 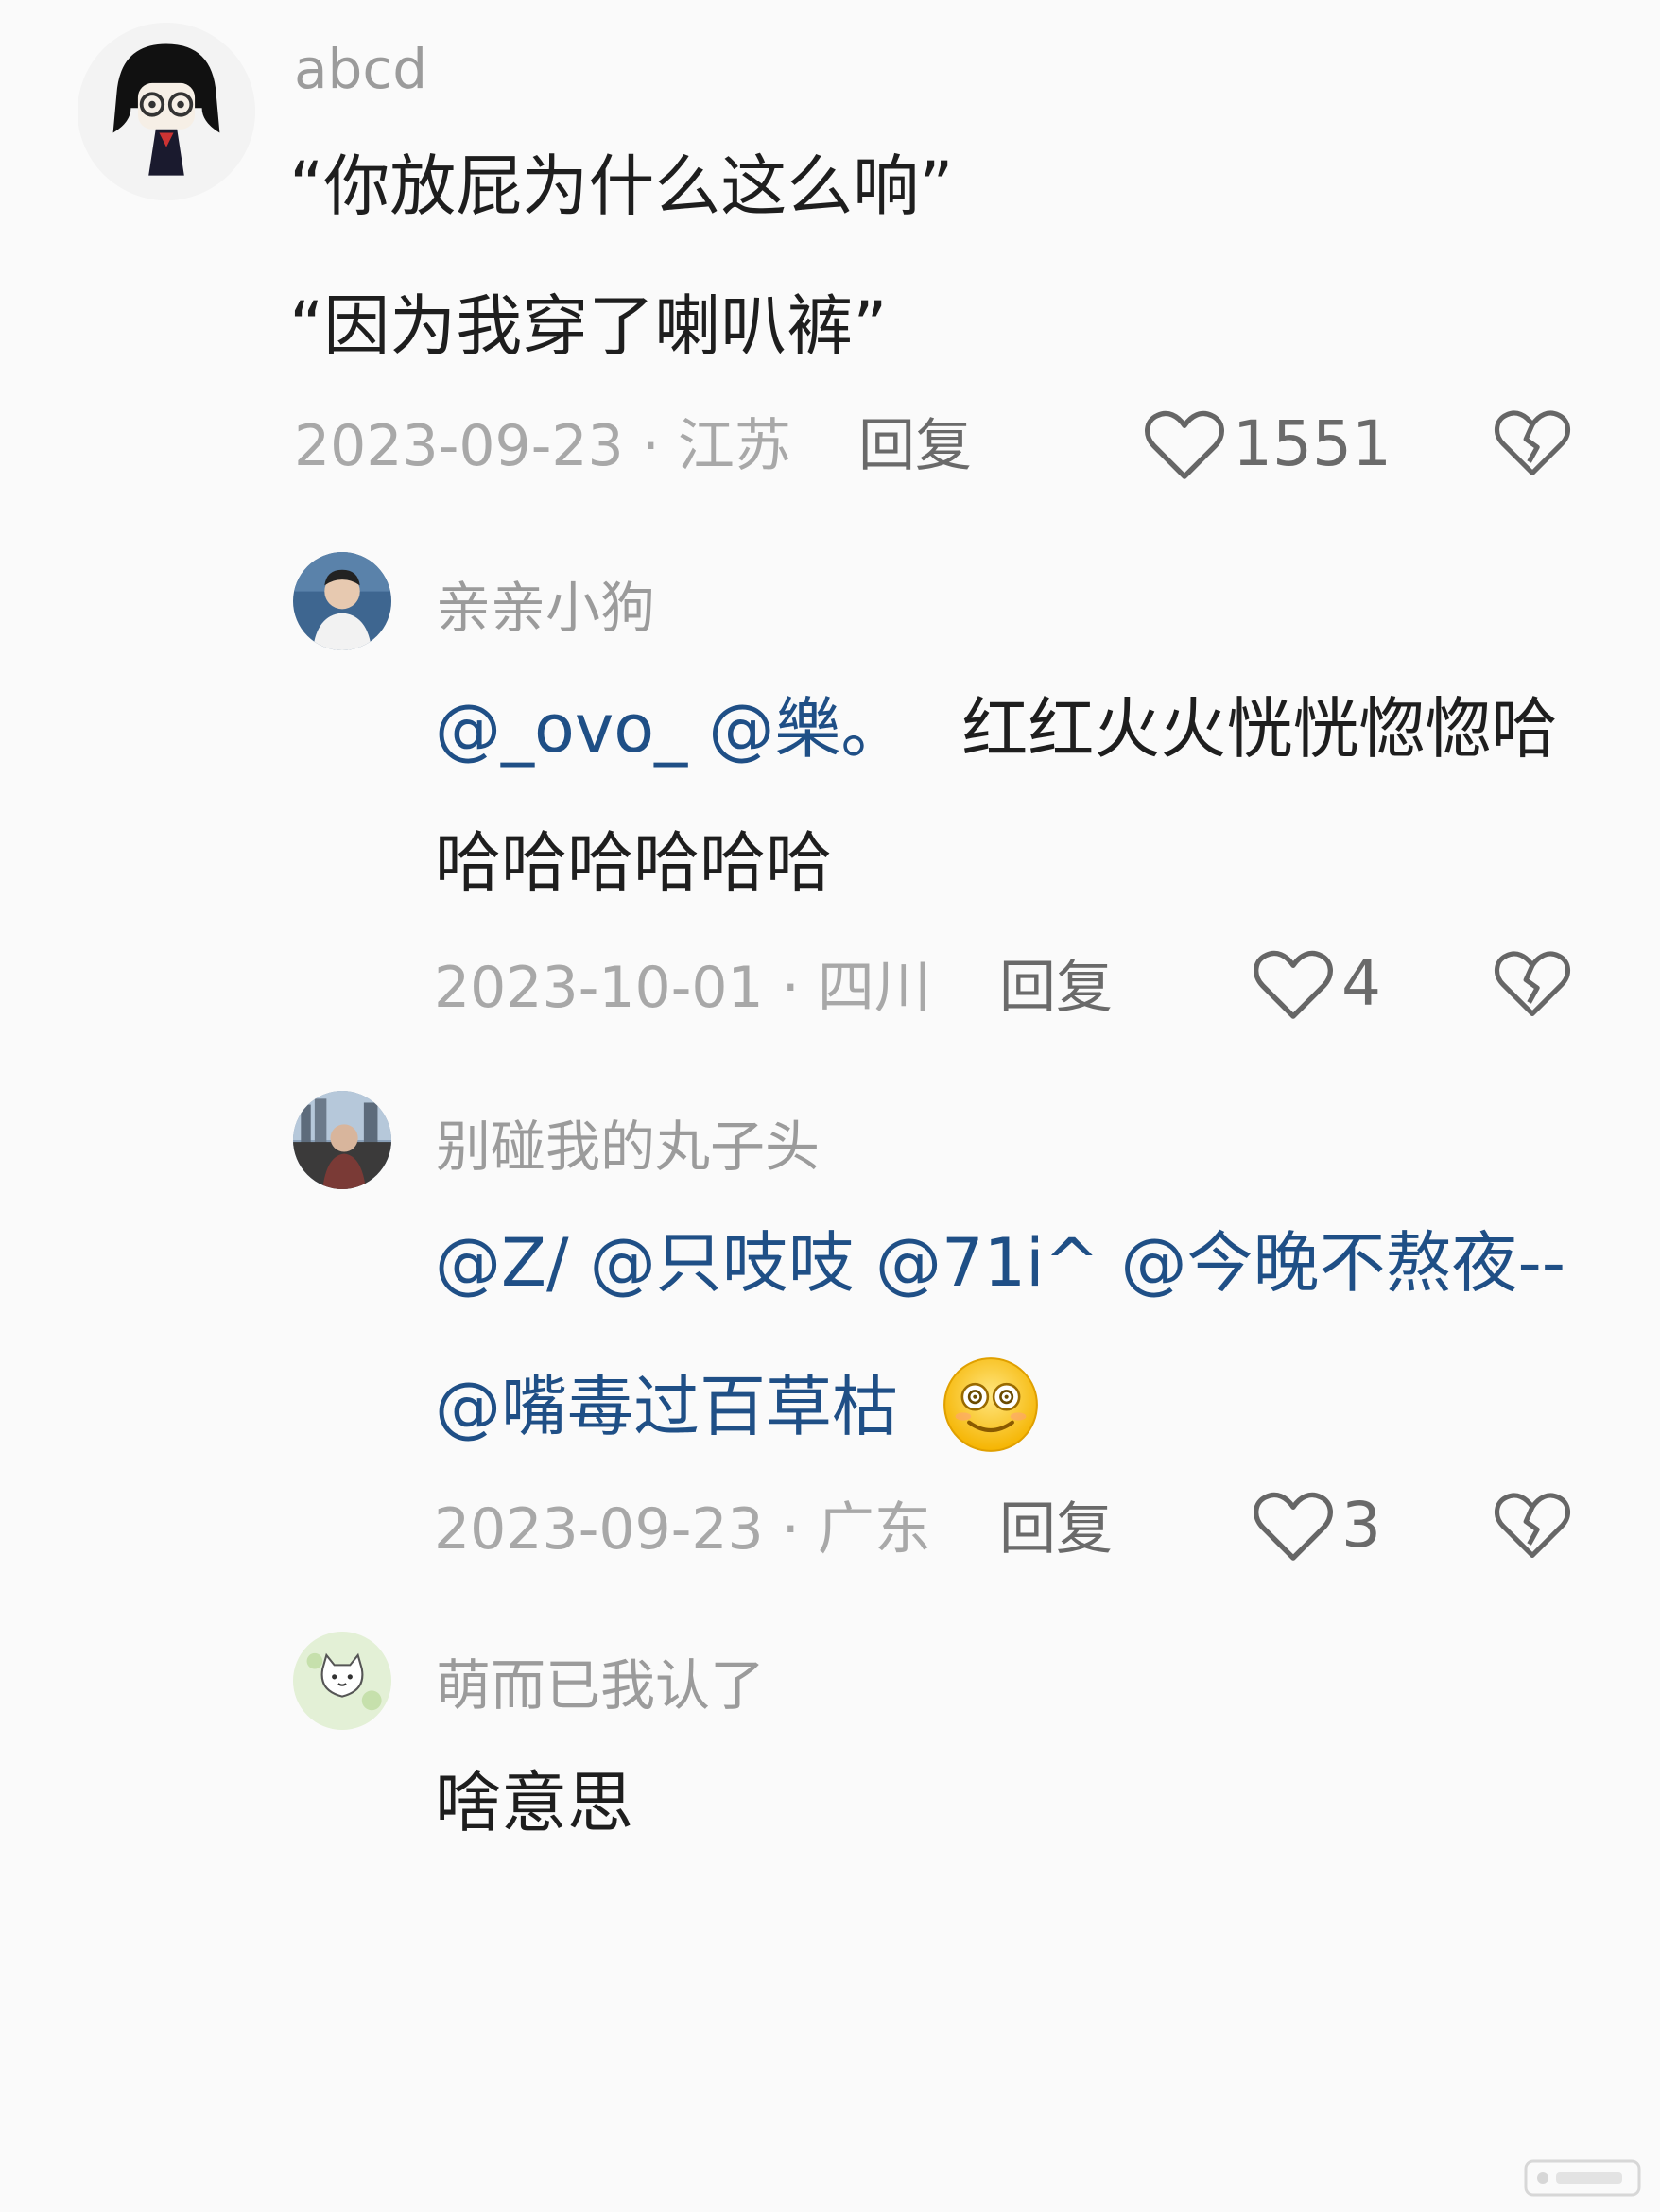 What do you see at coordinates (621, 186) in the screenshot?
I see `comment-text-line: “你放屁为什么这么响”` at bounding box center [621, 186].